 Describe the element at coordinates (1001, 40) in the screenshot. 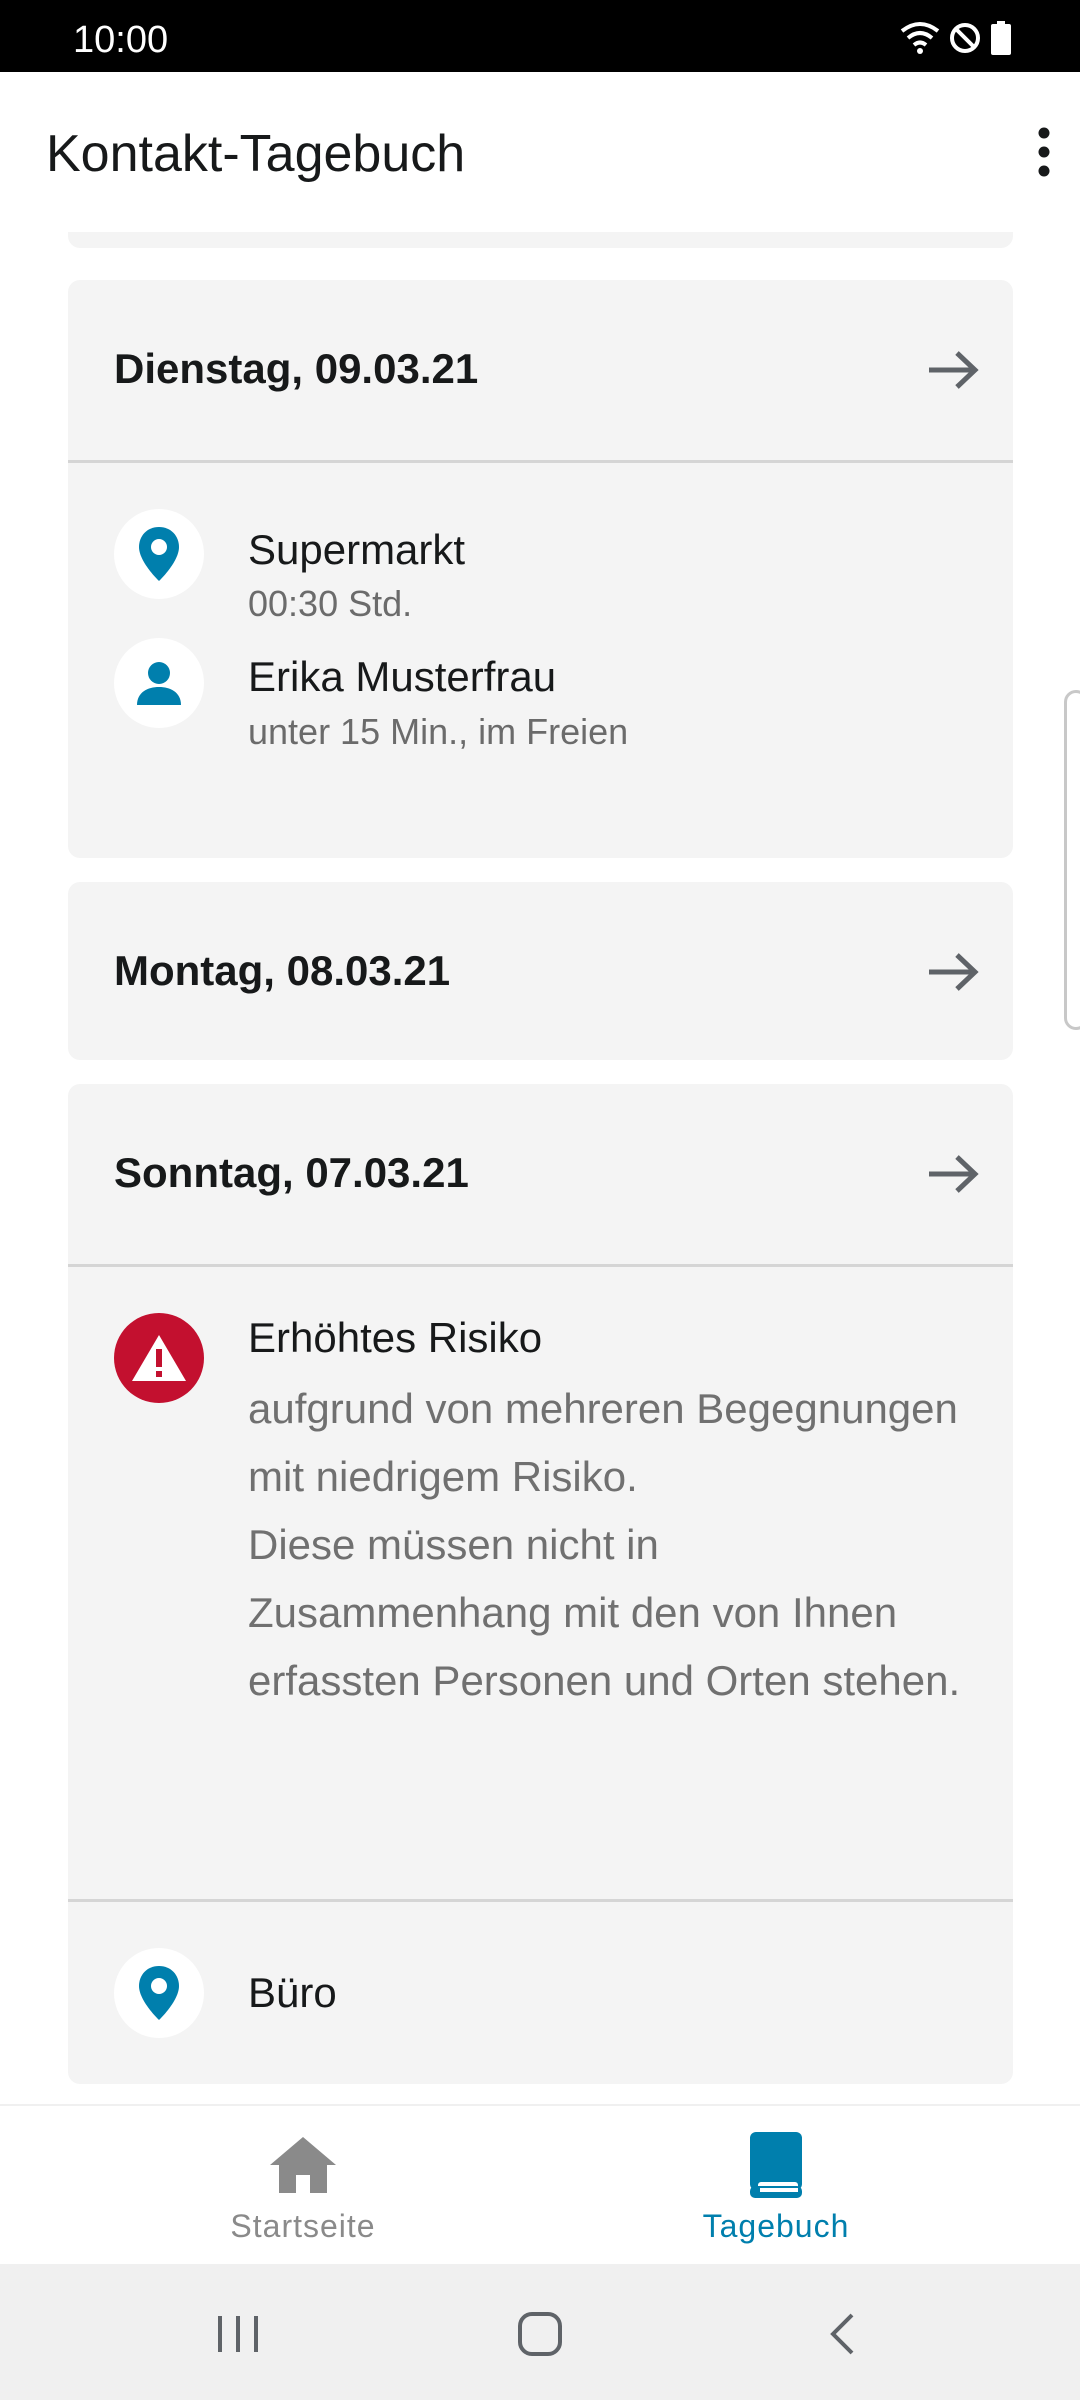

I see `battery-icon` at that location.